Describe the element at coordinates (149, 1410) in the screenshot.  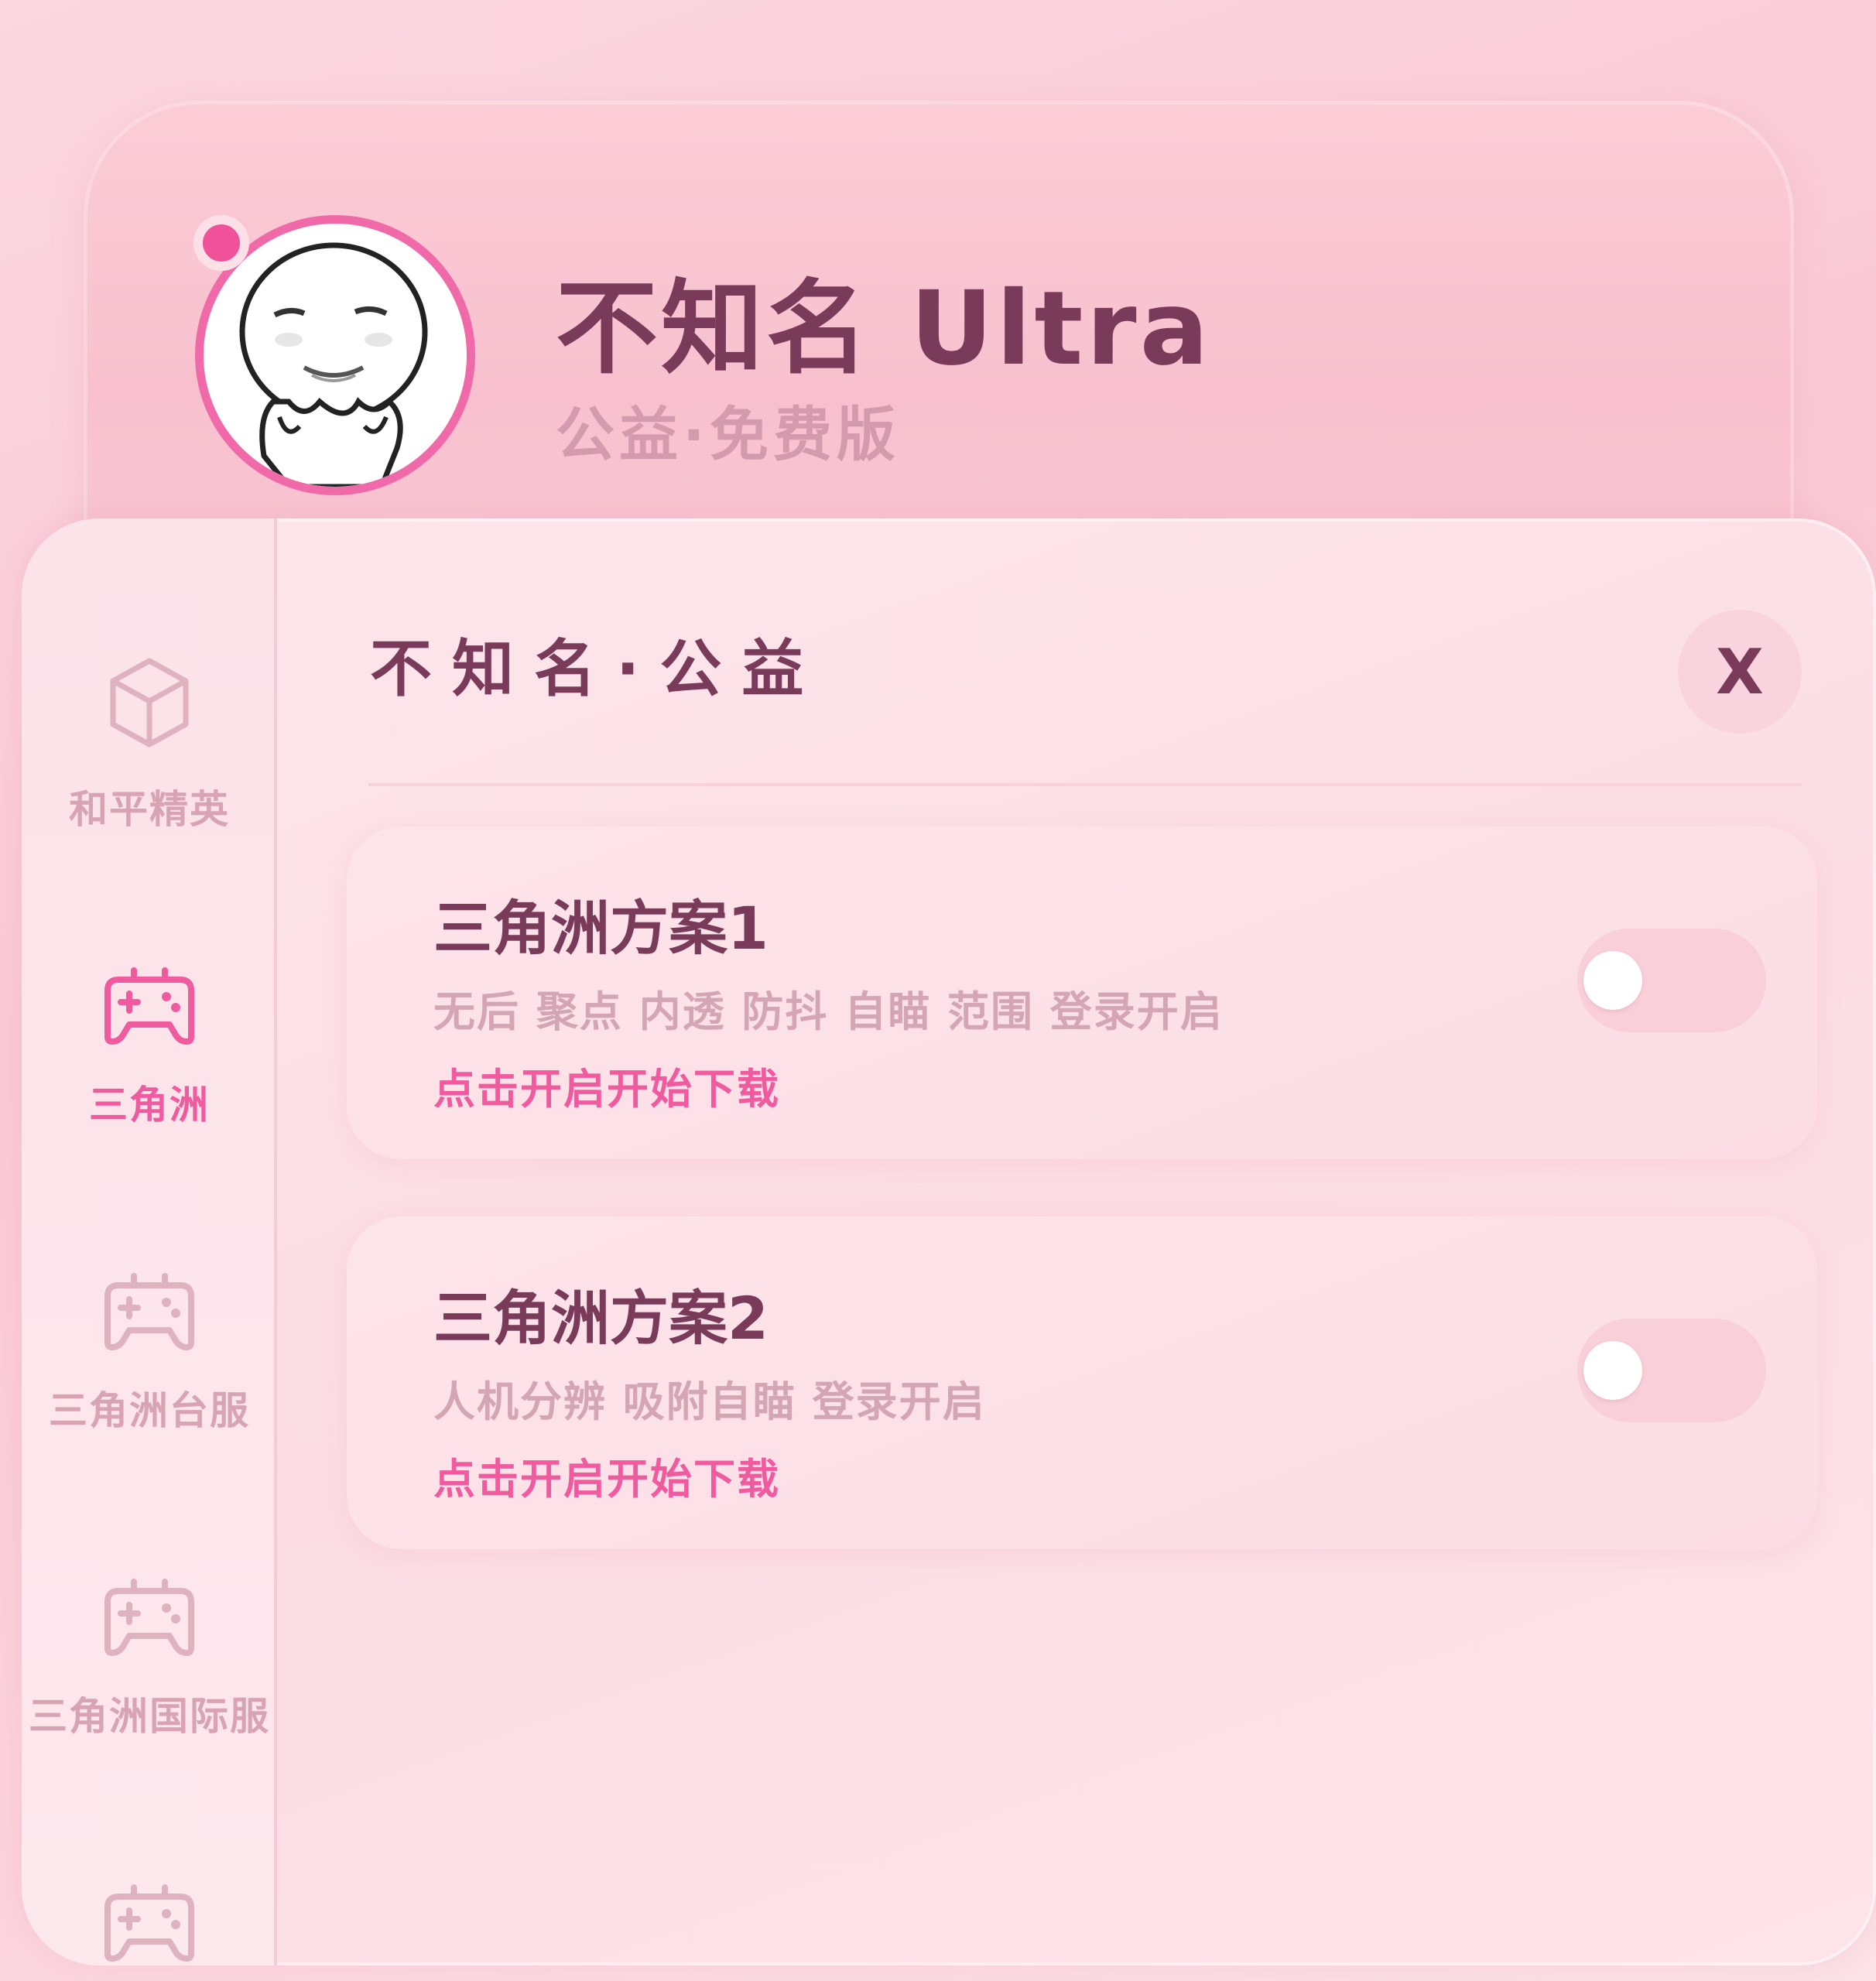
I see `sidebar-item-label: 三角洲台服` at that location.